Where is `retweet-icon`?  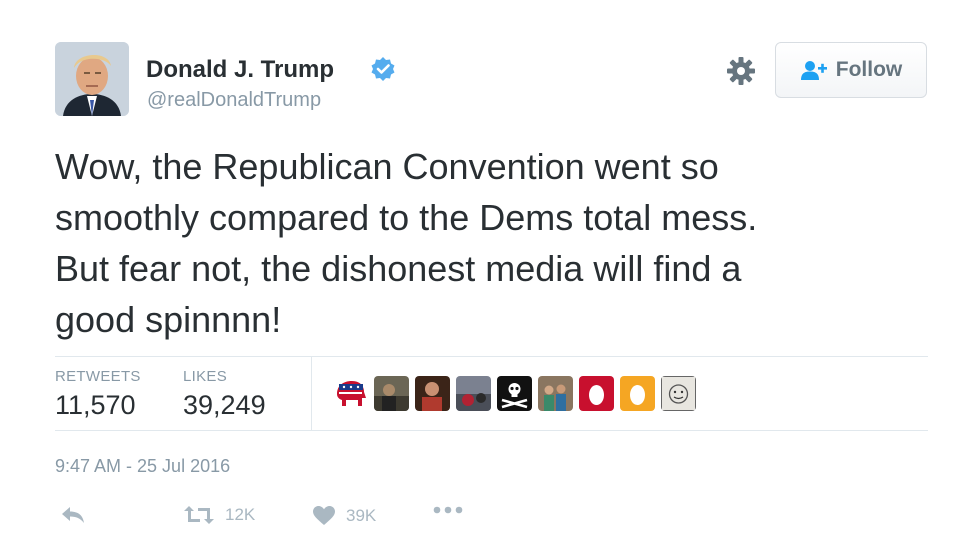 retweet-icon is located at coordinates (199, 515).